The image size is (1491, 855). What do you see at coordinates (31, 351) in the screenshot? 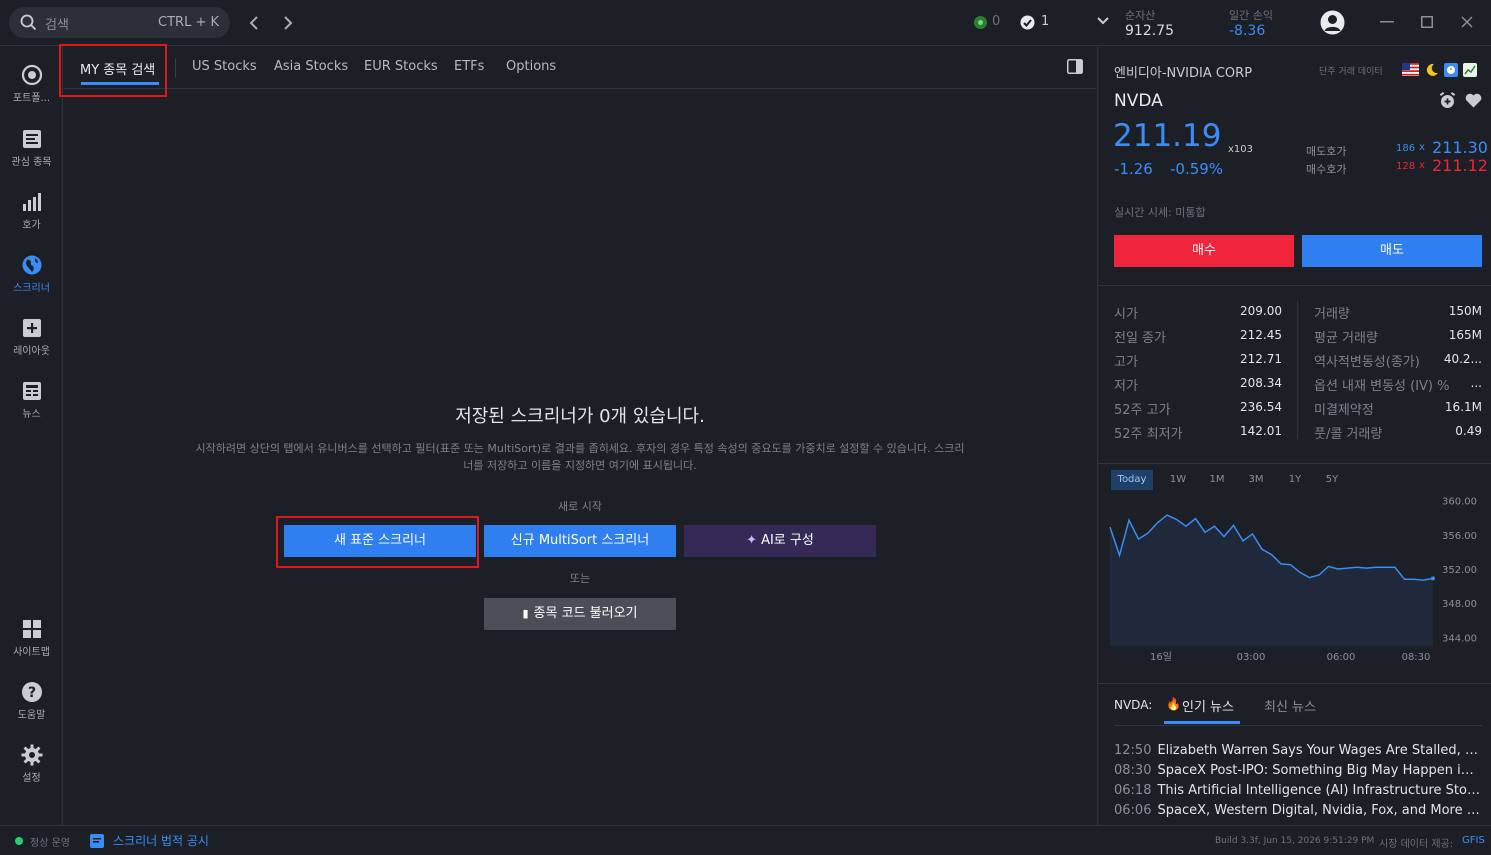
I see `sidebar-item-label: 레이아웃` at bounding box center [31, 351].